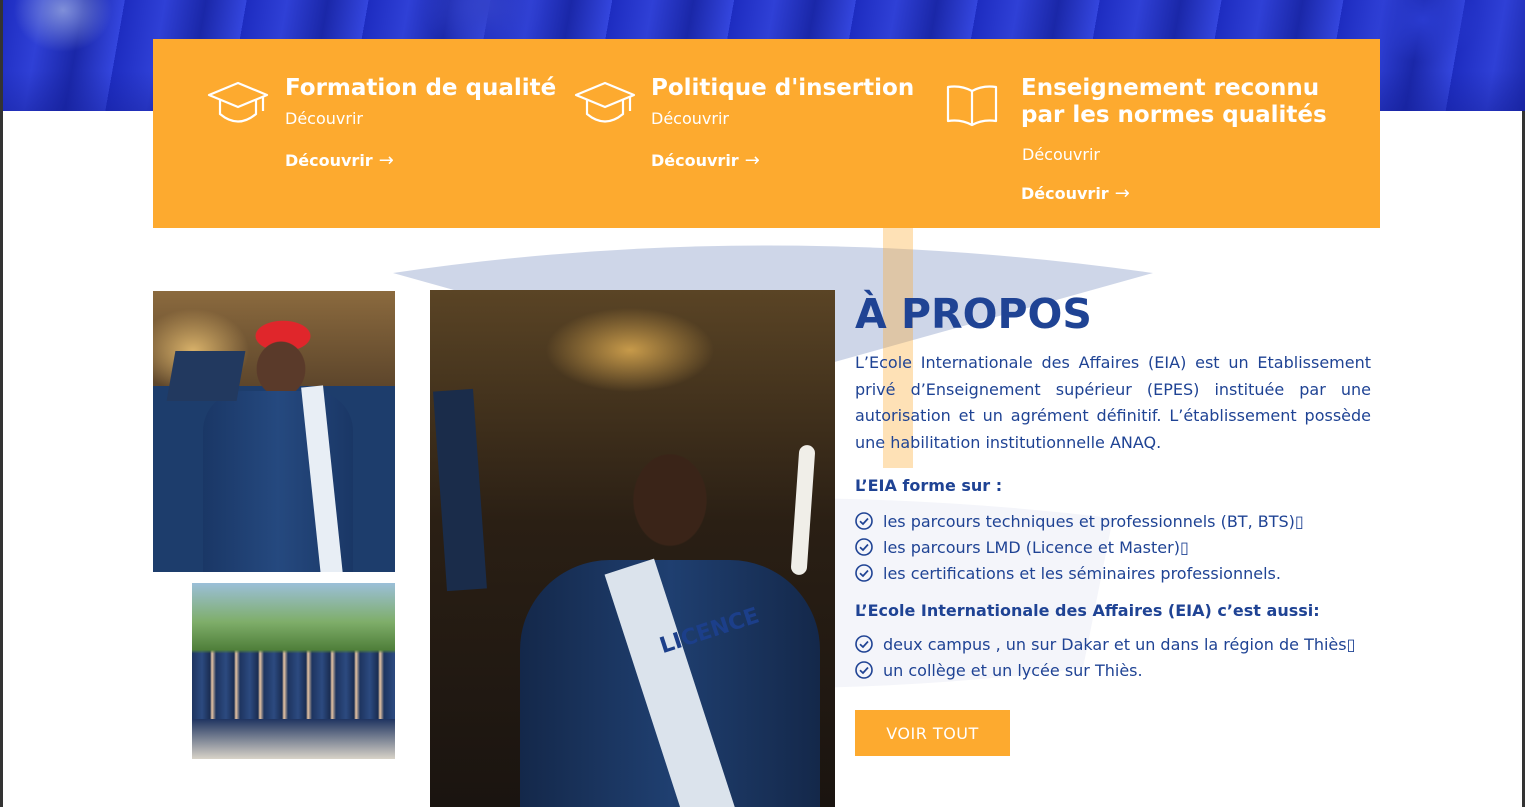 Image resolution: width=1525 pixels, height=807 pixels. What do you see at coordinates (421, 88) in the screenshot?
I see `feature-title: Formation de qualité` at bounding box center [421, 88].